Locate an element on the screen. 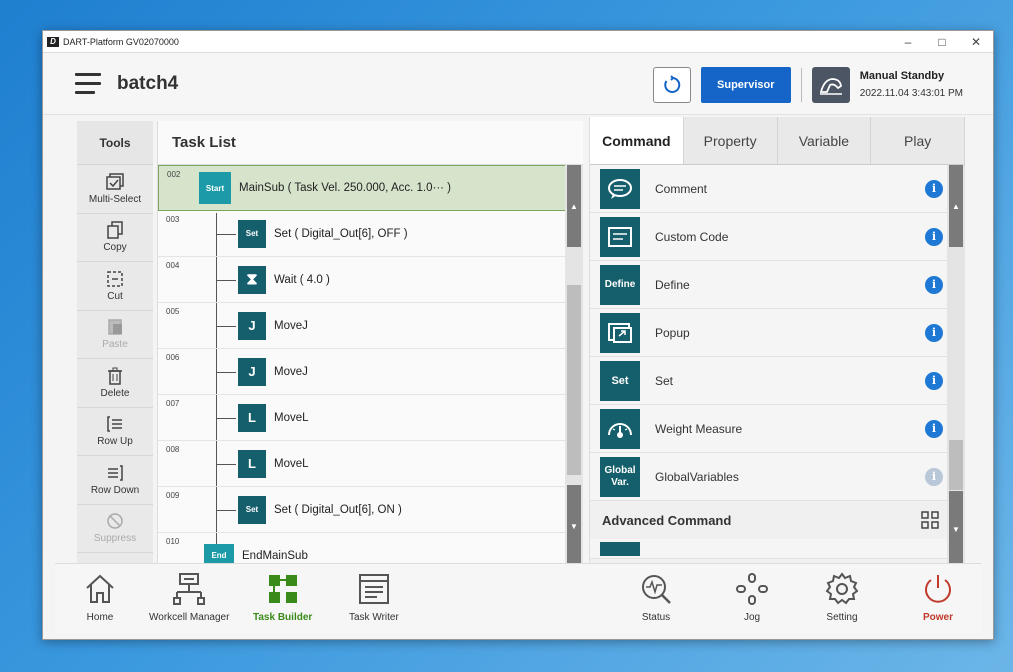 The height and width of the screenshot is (672, 1013). menu-icon is located at coordinates (88, 83).